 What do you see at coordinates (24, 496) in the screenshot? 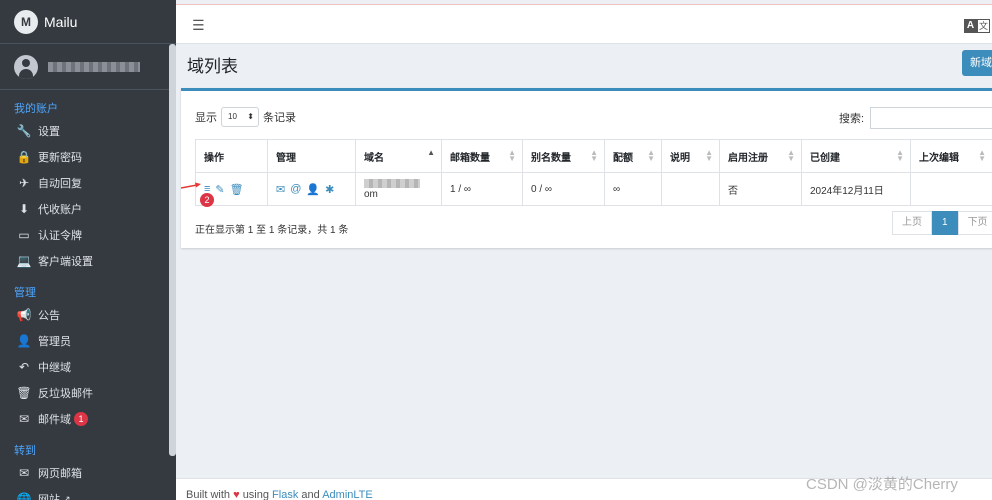
I see `globe-icon: 🌐` at bounding box center [24, 496].